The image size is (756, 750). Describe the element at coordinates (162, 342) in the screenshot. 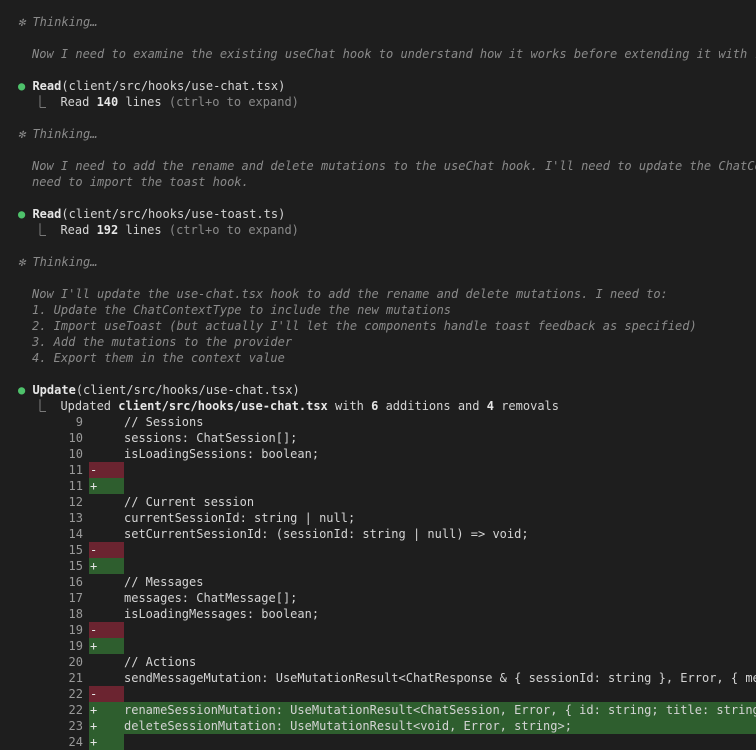

I see `thinking-text: 3. Add the mutations to the provider` at that location.